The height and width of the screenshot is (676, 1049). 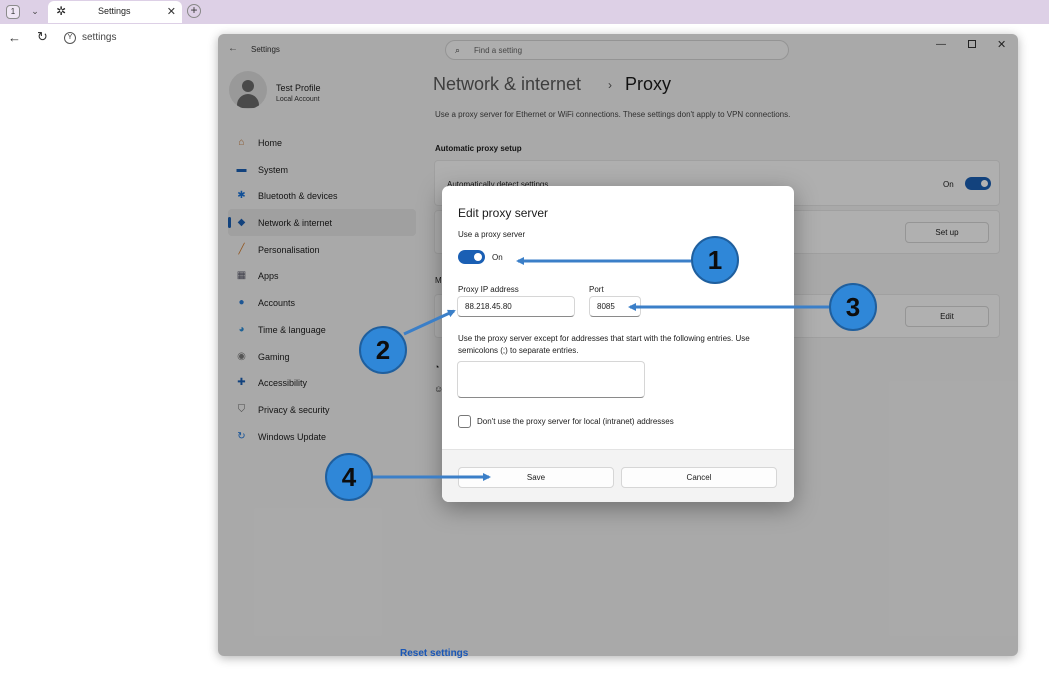 I want to click on use-proxy-toggle, so click(x=471, y=257).